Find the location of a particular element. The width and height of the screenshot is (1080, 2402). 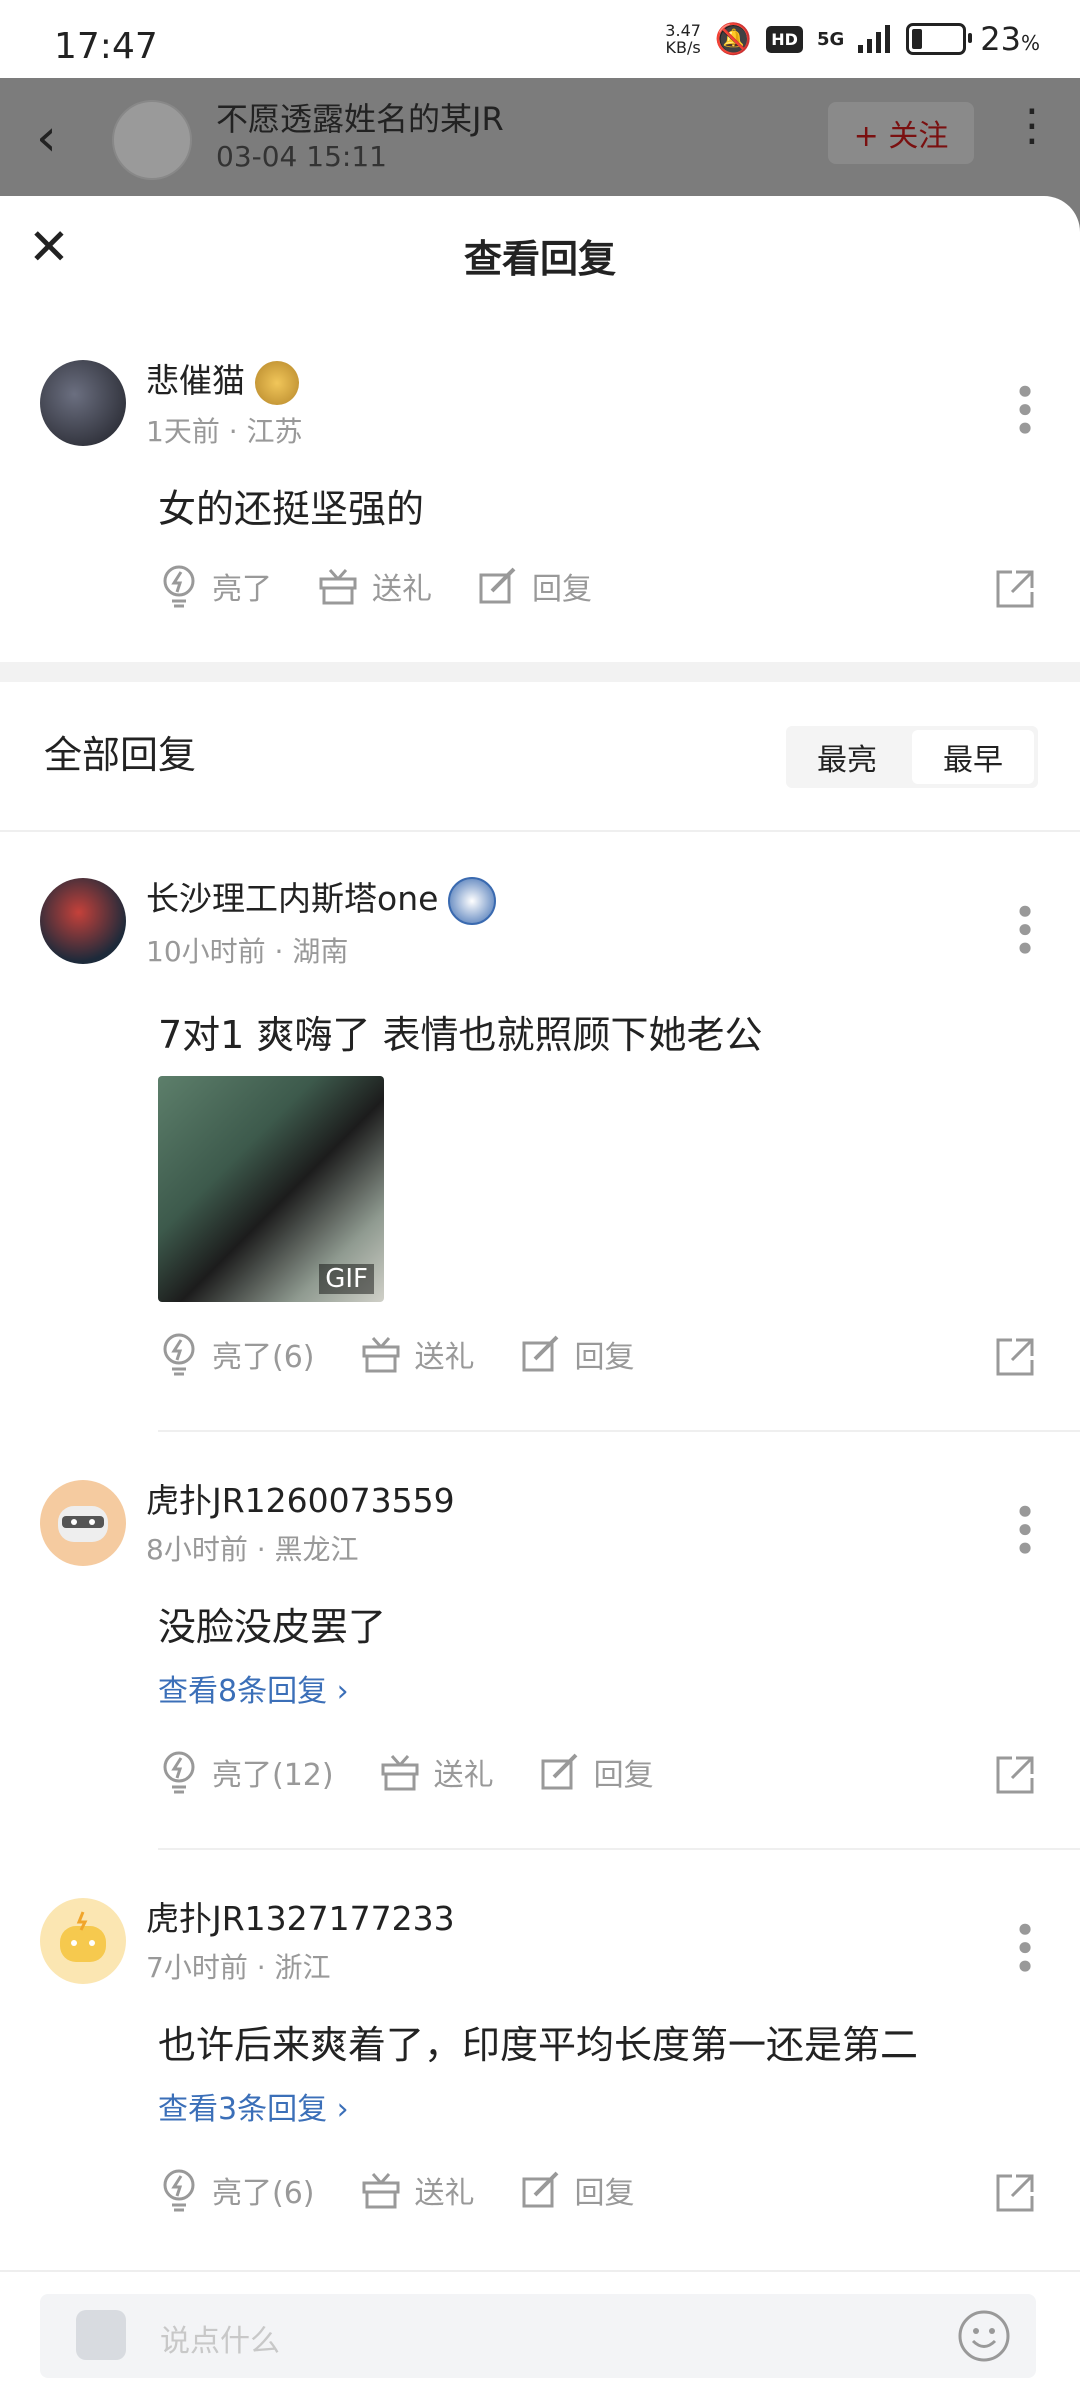

signal-icon is located at coordinates (874, 39).